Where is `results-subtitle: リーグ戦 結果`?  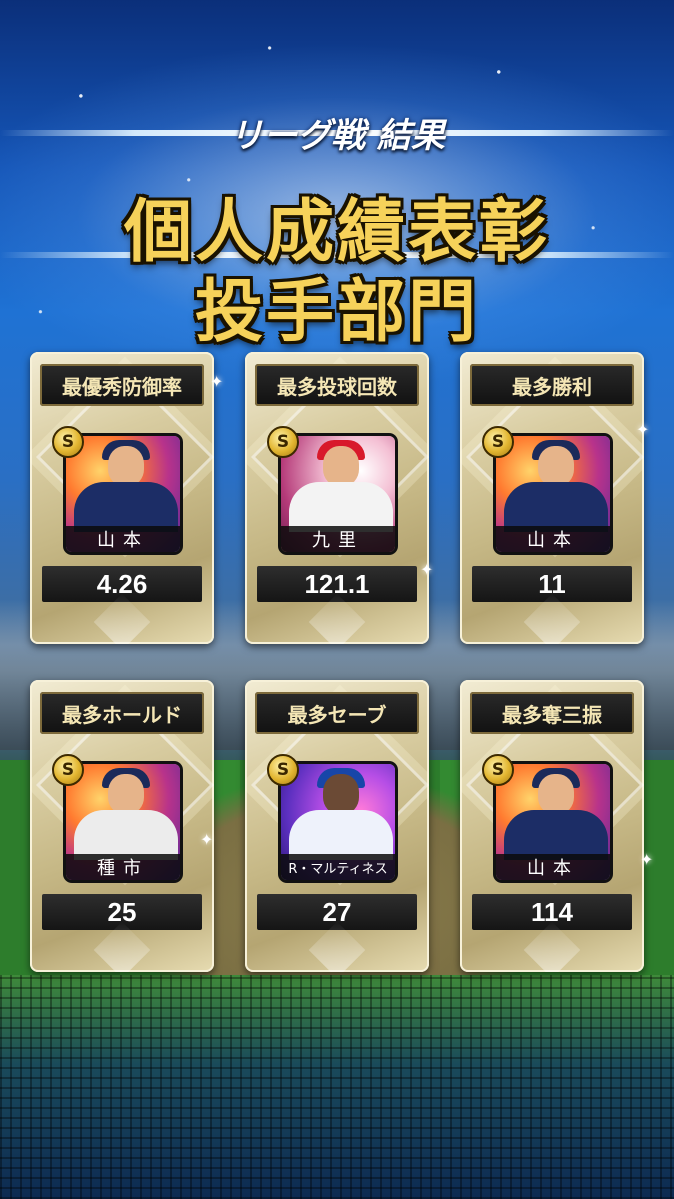 results-subtitle: リーグ戦 結果 is located at coordinates (337, 136).